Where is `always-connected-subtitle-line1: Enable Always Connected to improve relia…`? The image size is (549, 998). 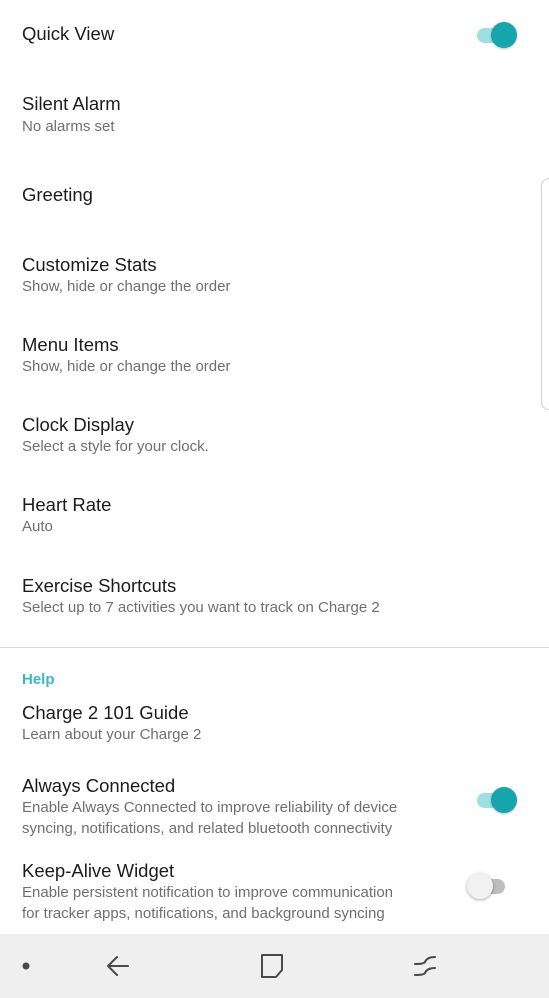
always-connected-subtitle-line1: Enable Always Connected to improve relia… is located at coordinates (210, 807).